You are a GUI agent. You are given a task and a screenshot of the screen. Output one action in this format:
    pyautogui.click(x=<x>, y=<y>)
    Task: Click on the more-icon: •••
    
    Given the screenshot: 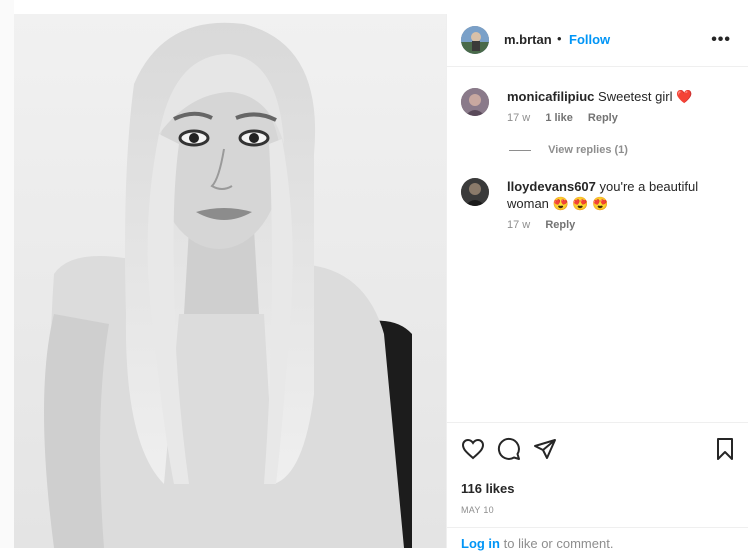 What is the action you would take?
    pyautogui.click(x=721, y=40)
    